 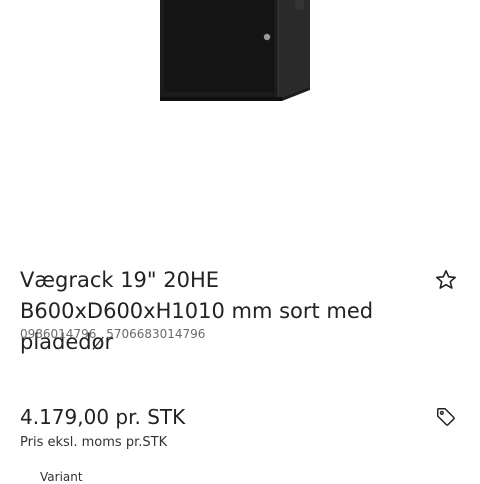 I want to click on sku-number: 0986014796, so click(x=58, y=334).